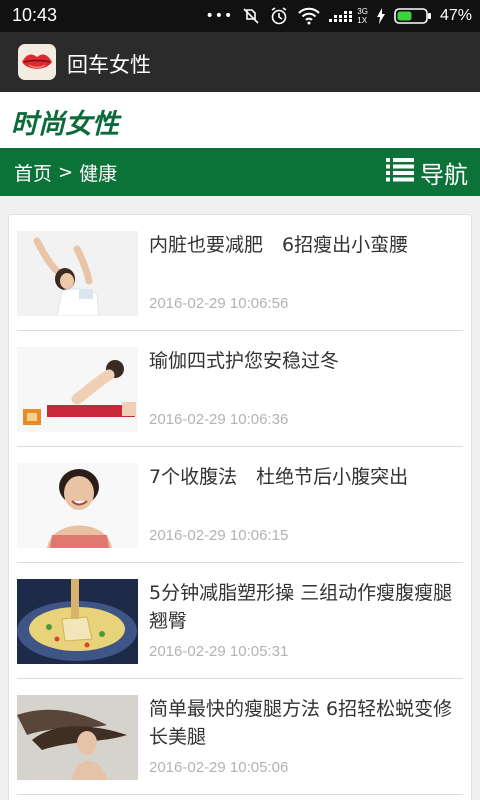 The image size is (480, 800). I want to click on list-item: 7个收腹法 杜绝节后小腹突出 2016-02-29 10:06:15, so click(240, 505).